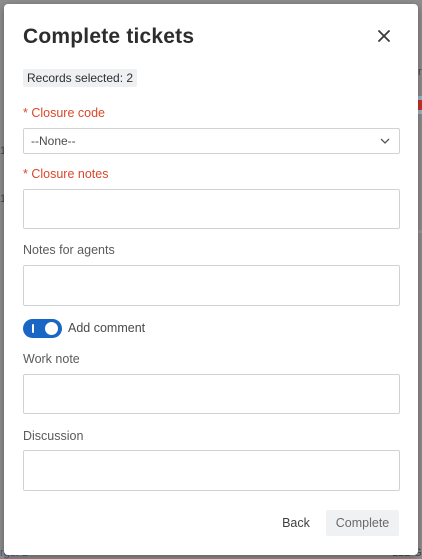 This screenshot has height=559, width=422. Describe the element at coordinates (211, 141) in the screenshot. I see `closure-code-select: --None--` at that location.